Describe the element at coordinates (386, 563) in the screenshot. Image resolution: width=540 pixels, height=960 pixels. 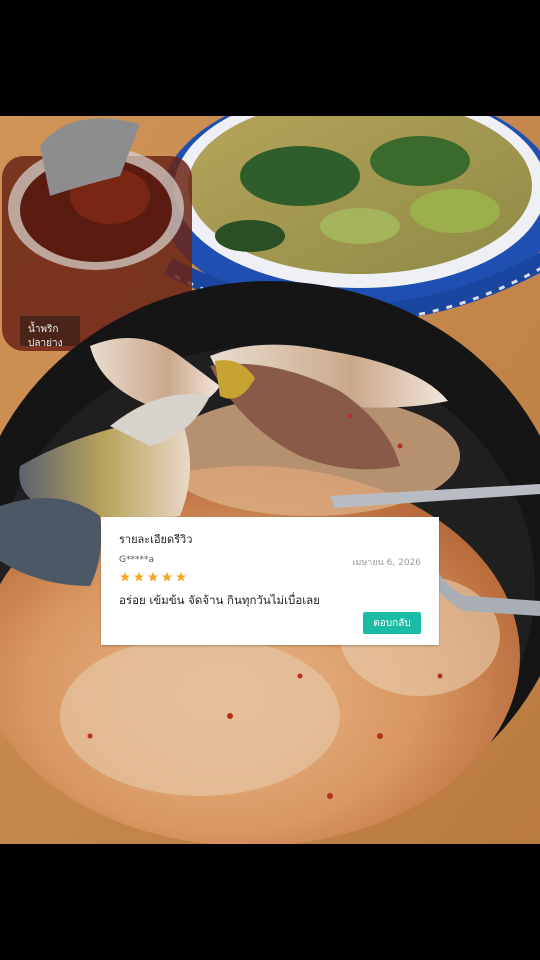
I see `review-date: เมษายน 6, 2026` at that location.